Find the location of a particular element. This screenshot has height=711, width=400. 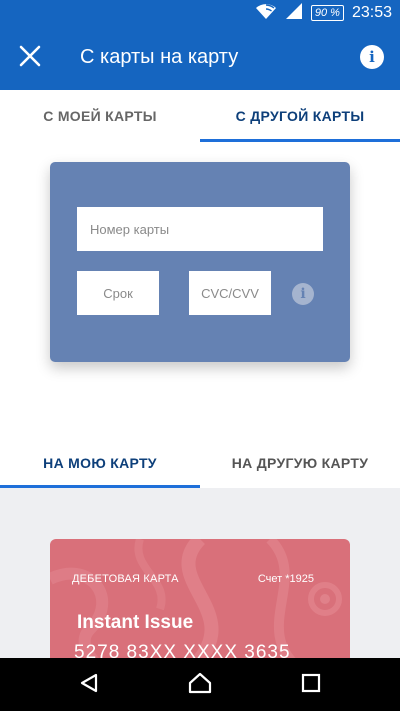

page-title: С карты на карту is located at coordinates (159, 57).